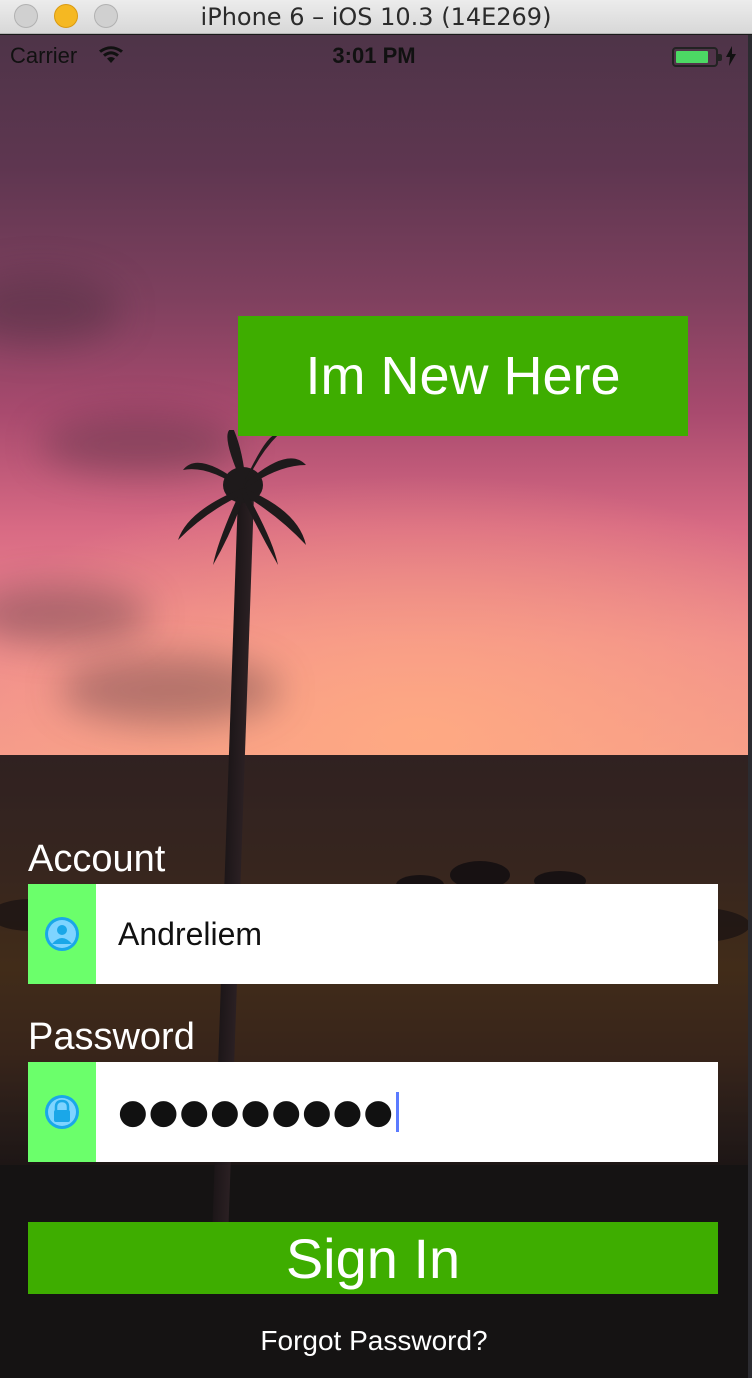 The width and height of the screenshot is (752, 1378). I want to click on status-time: 3:01 PM, so click(374, 55).